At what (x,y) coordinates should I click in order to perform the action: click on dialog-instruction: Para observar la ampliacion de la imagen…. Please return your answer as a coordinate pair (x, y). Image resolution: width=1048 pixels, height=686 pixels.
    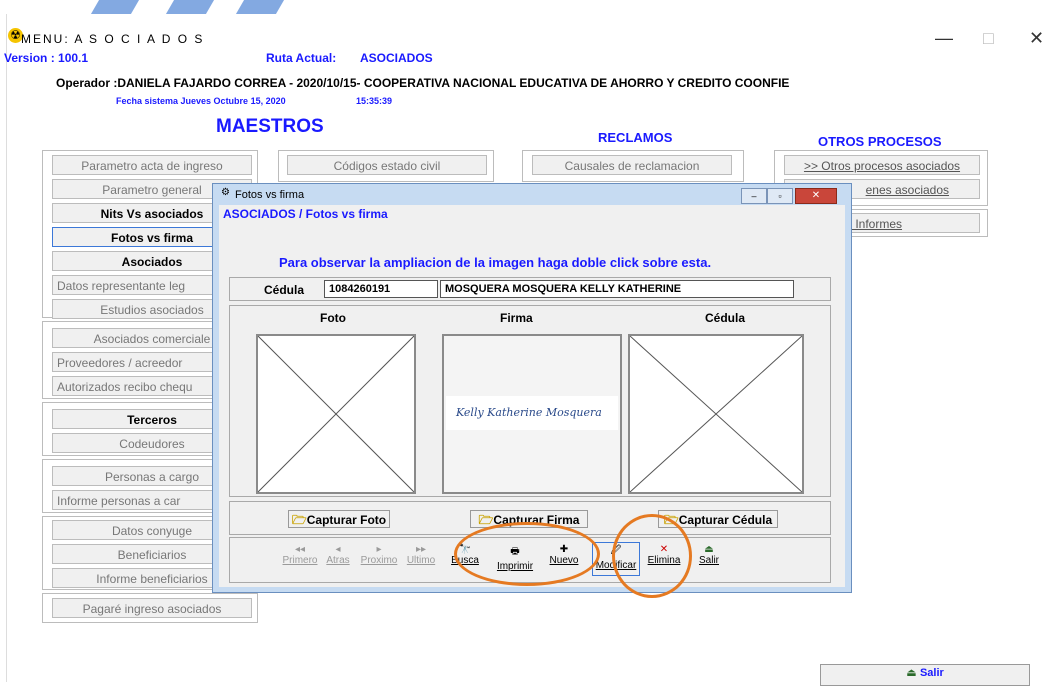
    Looking at the image, I should click on (495, 262).